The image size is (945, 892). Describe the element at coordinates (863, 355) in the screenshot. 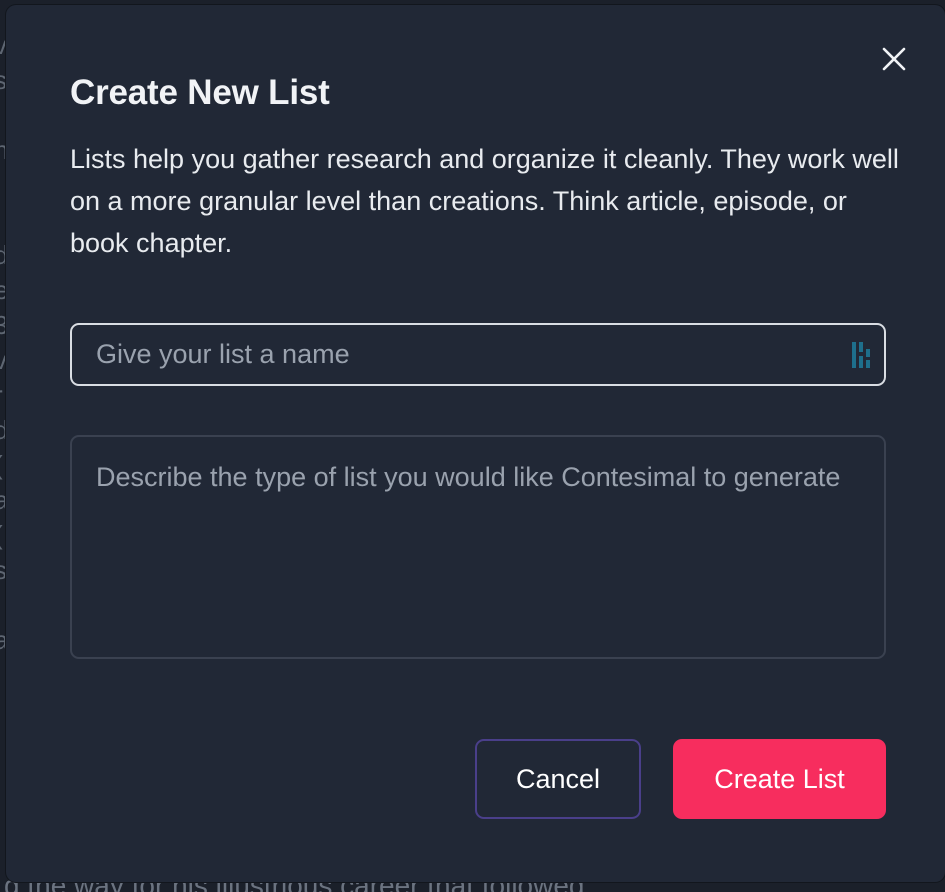

I see `grammar-extension-icon` at that location.